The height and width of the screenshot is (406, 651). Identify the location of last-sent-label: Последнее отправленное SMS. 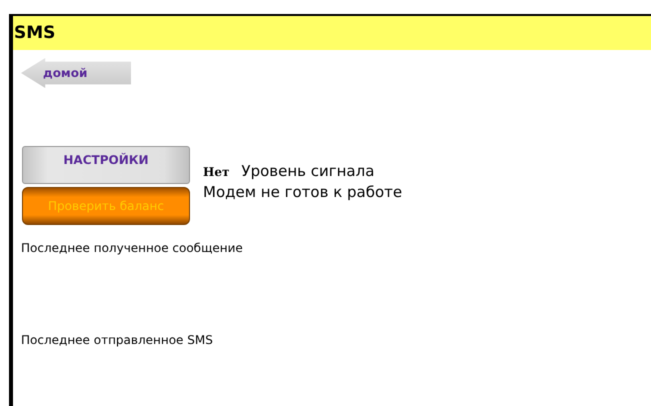
(117, 340).